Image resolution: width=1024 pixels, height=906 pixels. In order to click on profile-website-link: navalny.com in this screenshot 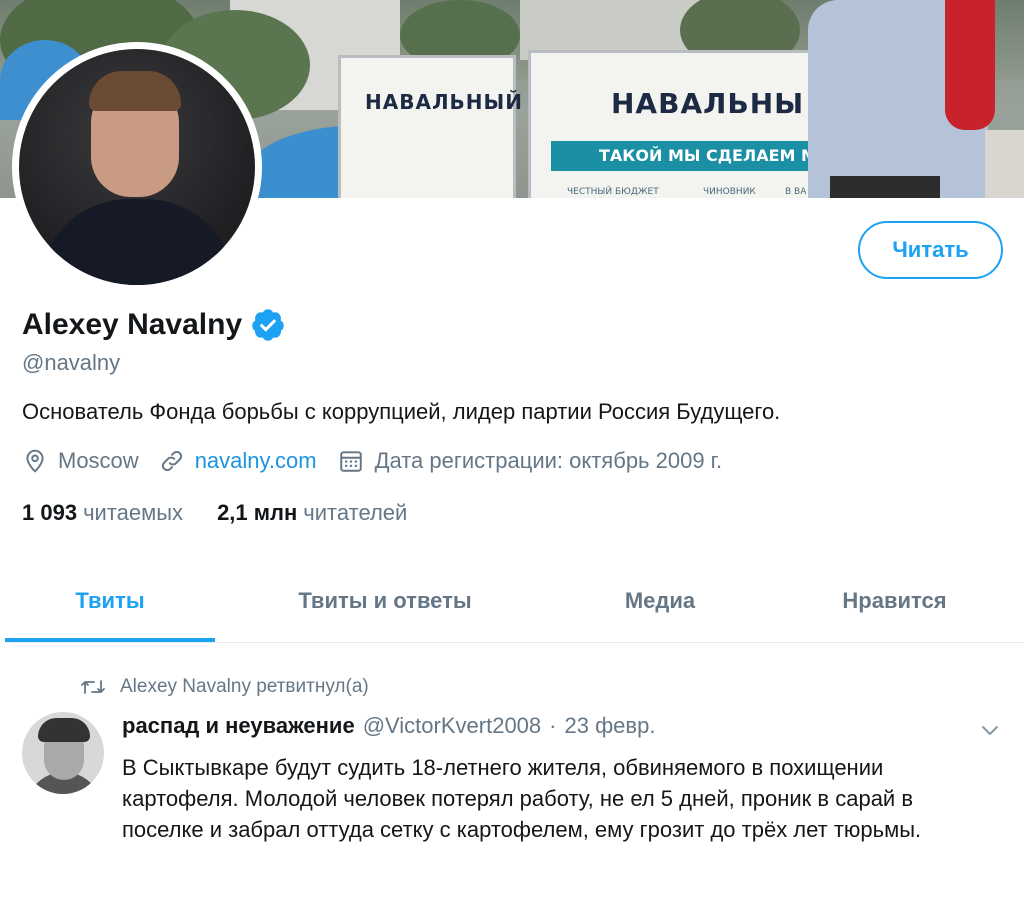, I will do `click(256, 461)`.